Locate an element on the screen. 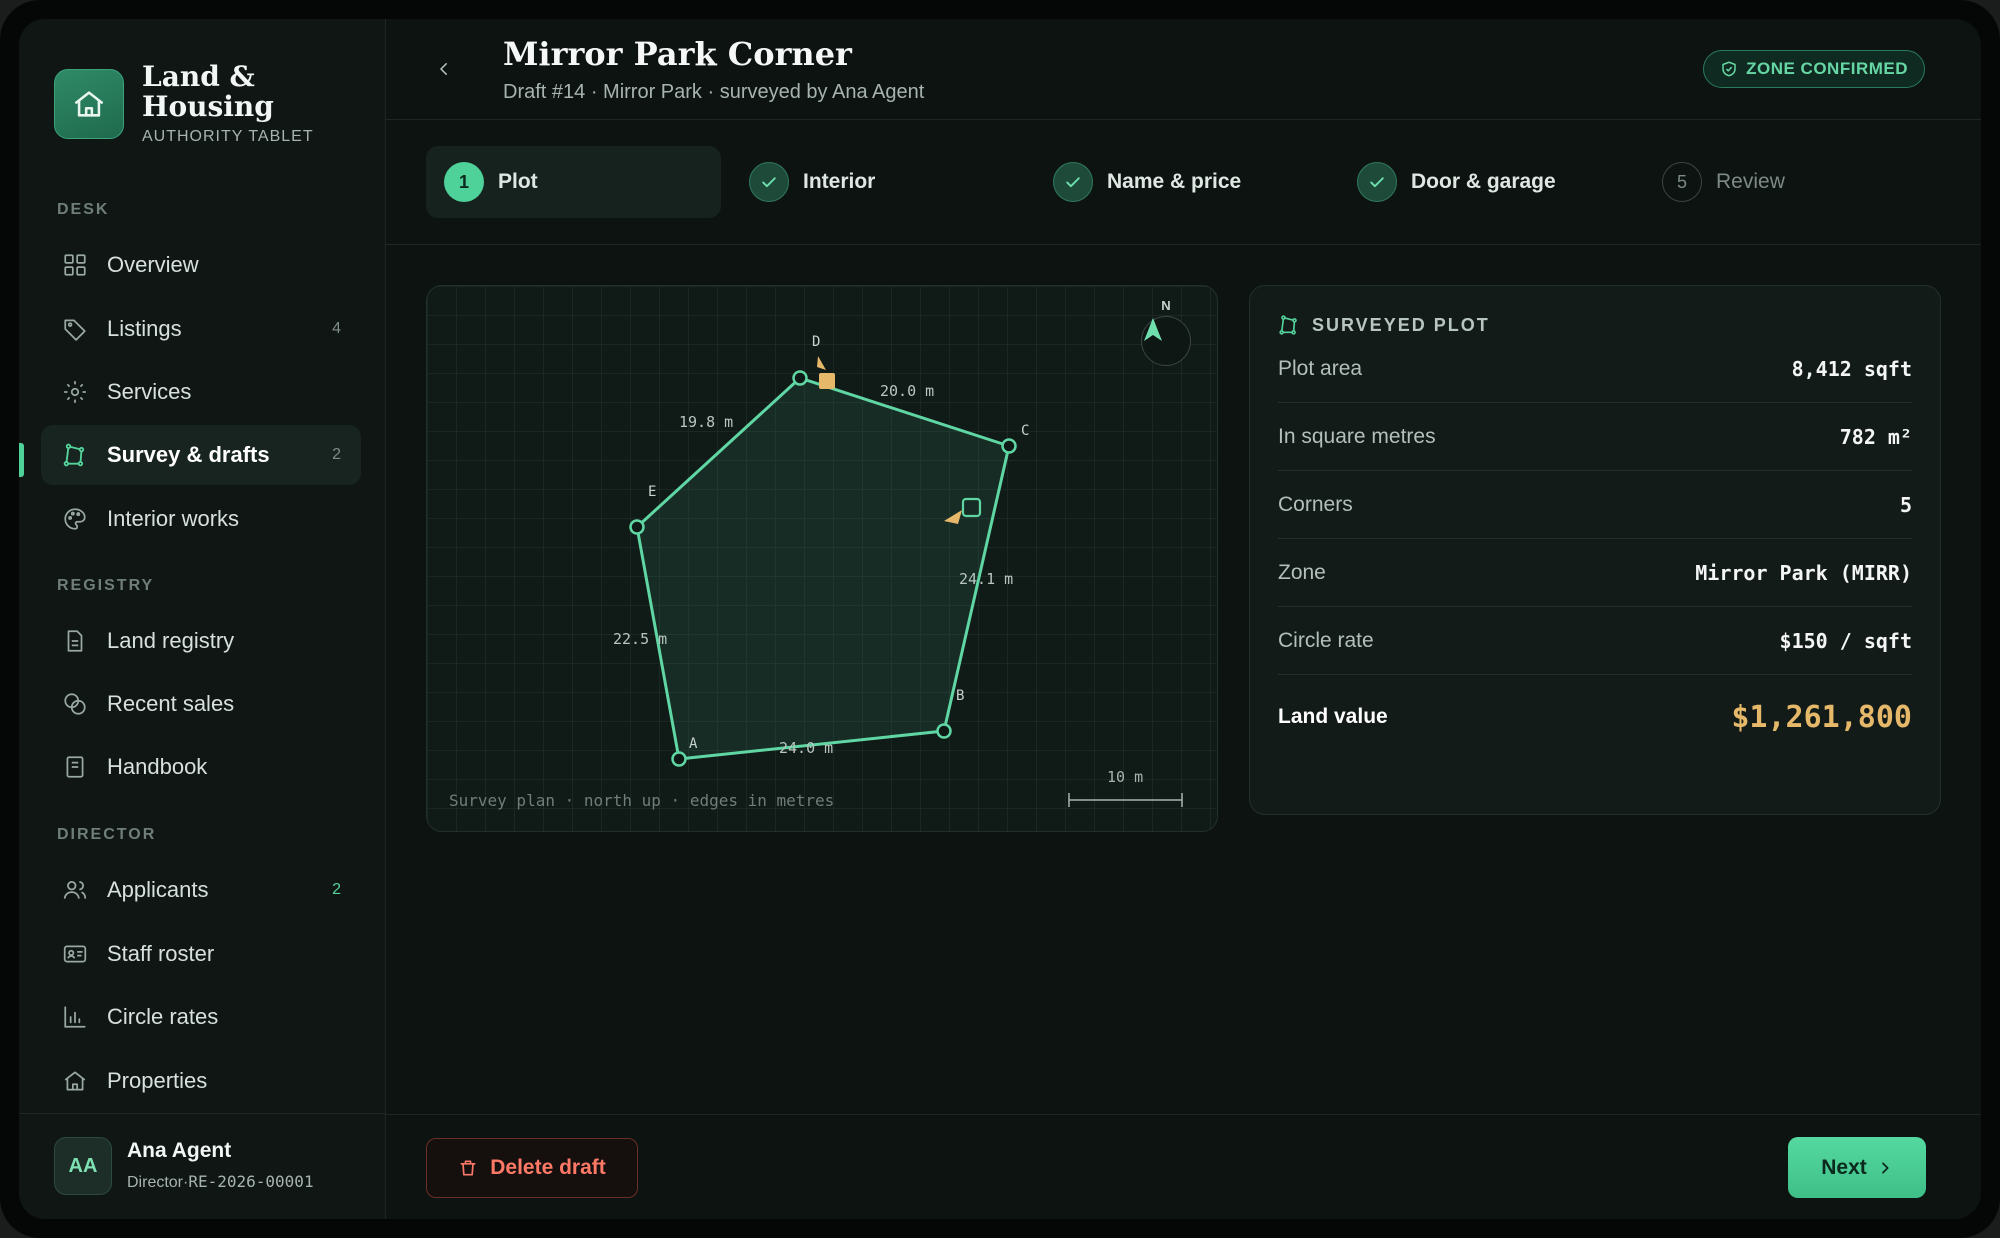 The image size is (2000, 1238). sidebar-item-services: Services is located at coordinates (201, 392).